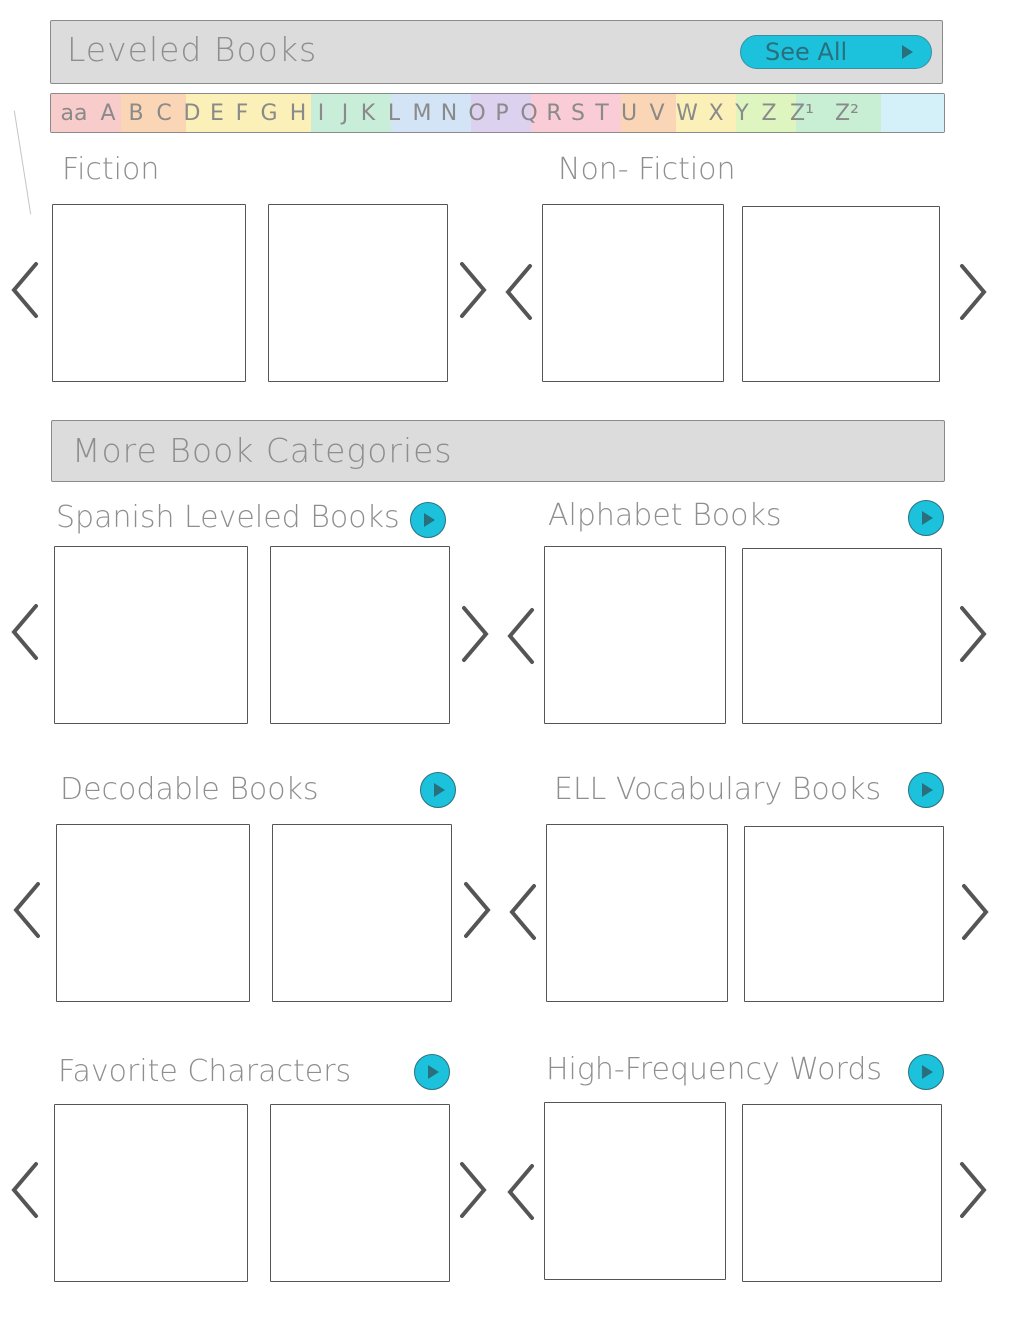 Image resolution: width=1015 pixels, height=1322 pixels. I want to click on nonfiction-next-button, so click(973, 292).